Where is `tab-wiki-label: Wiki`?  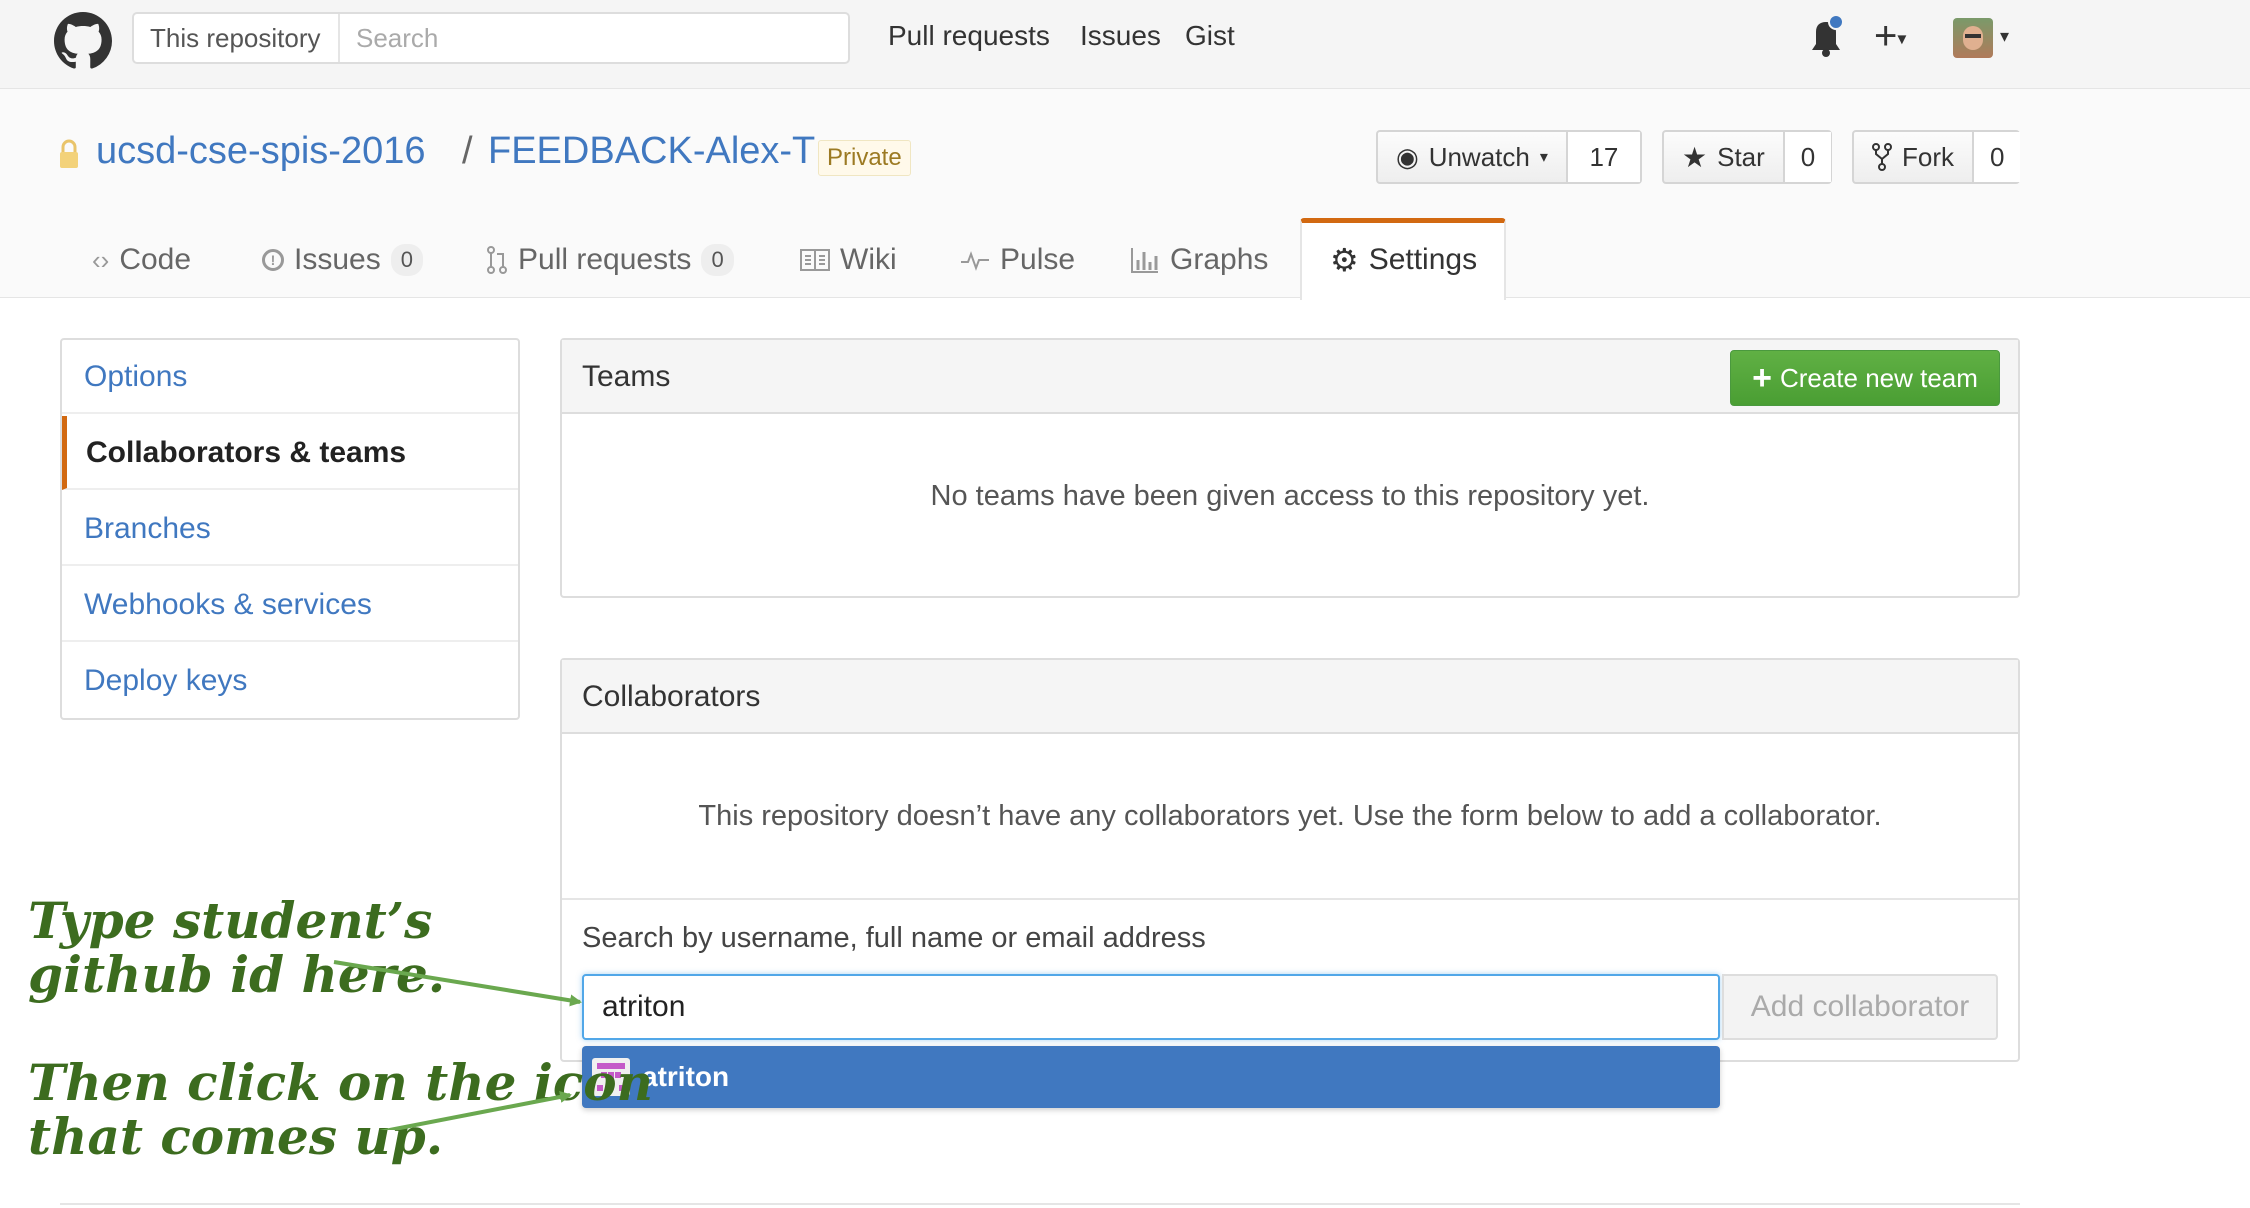
tab-wiki-label: Wiki is located at coordinates (868, 259).